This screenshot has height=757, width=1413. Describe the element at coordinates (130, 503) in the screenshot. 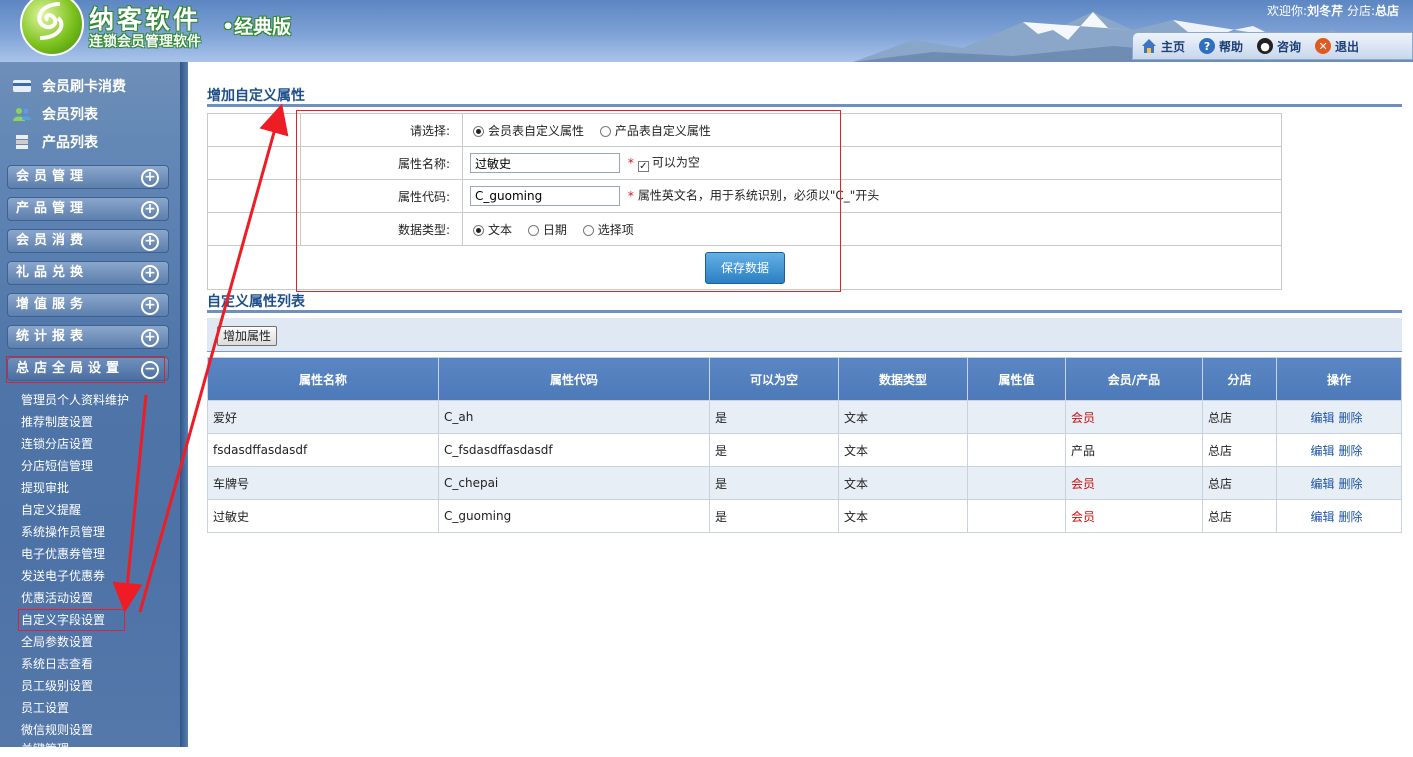

I see `arrow-down-icon` at that location.